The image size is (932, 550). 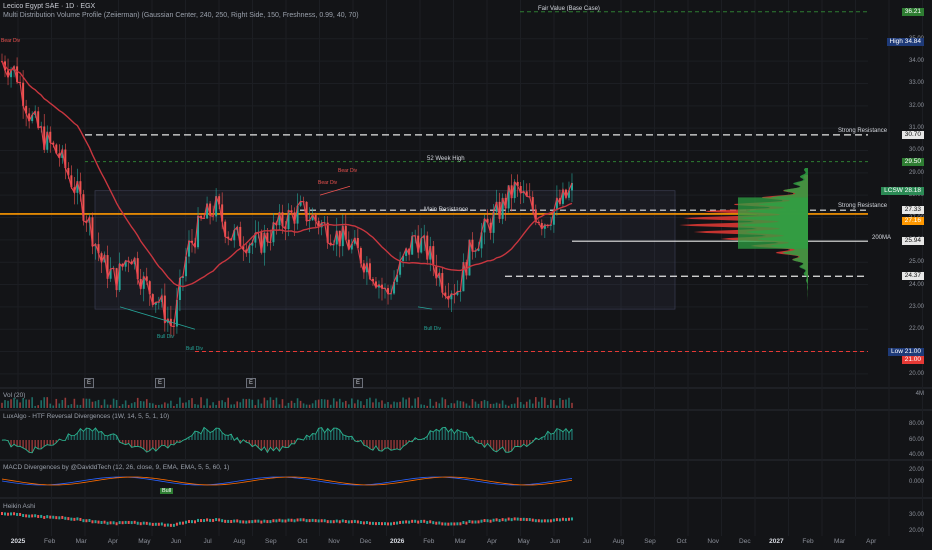 What do you see at coordinates (916, 262) in the screenshot?
I see `price-axis-label: 25.00` at bounding box center [916, 262].